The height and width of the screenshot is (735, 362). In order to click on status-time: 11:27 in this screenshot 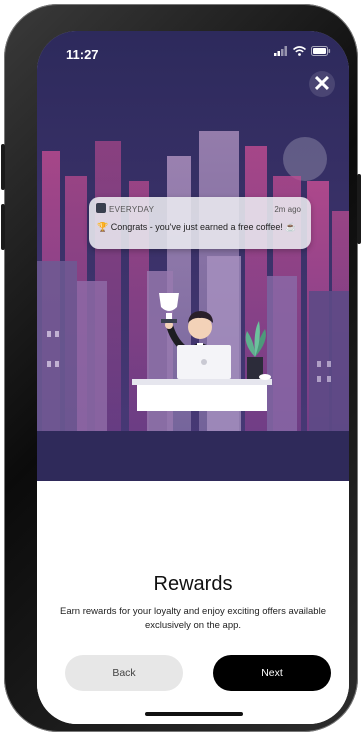, I will do `click(82, 54)`.